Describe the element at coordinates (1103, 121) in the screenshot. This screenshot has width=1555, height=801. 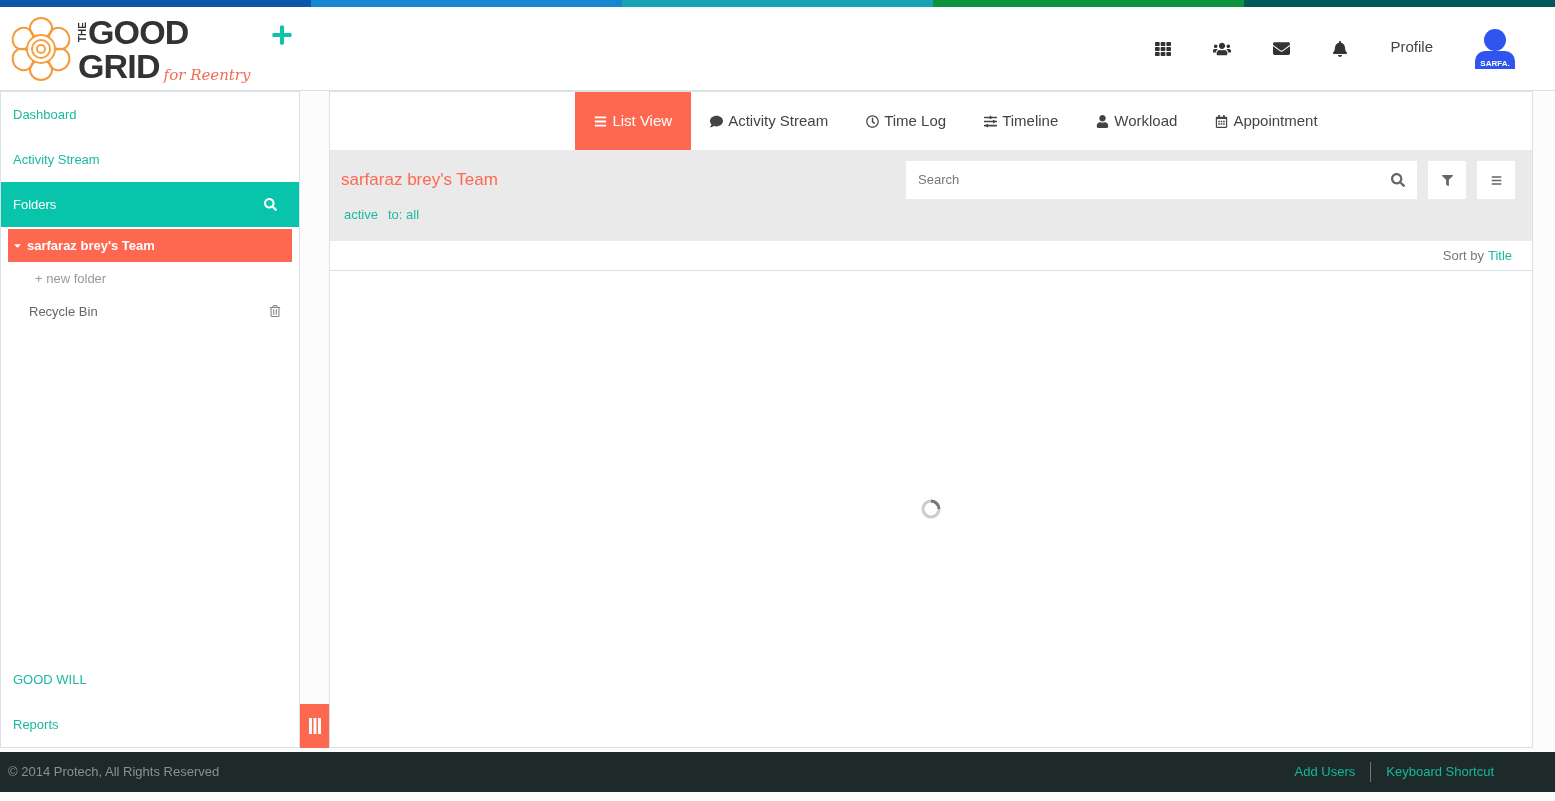
I see `user-icon` at that location.